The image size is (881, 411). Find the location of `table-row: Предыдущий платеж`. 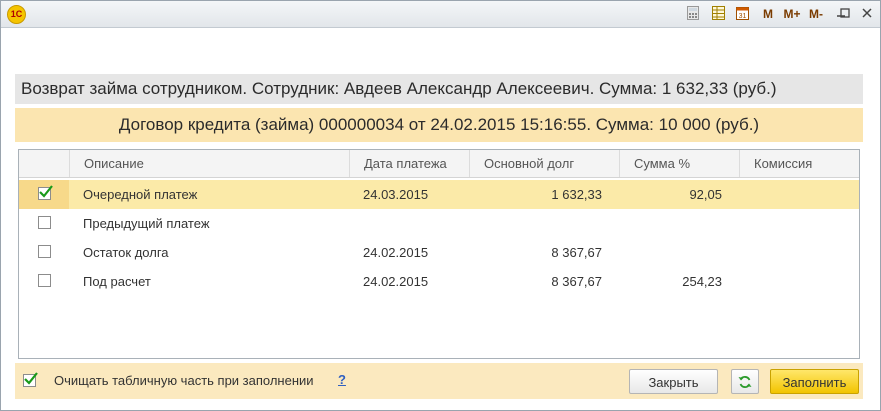

table-row: Предыдущий платеж is located at coordinates (439, 223).